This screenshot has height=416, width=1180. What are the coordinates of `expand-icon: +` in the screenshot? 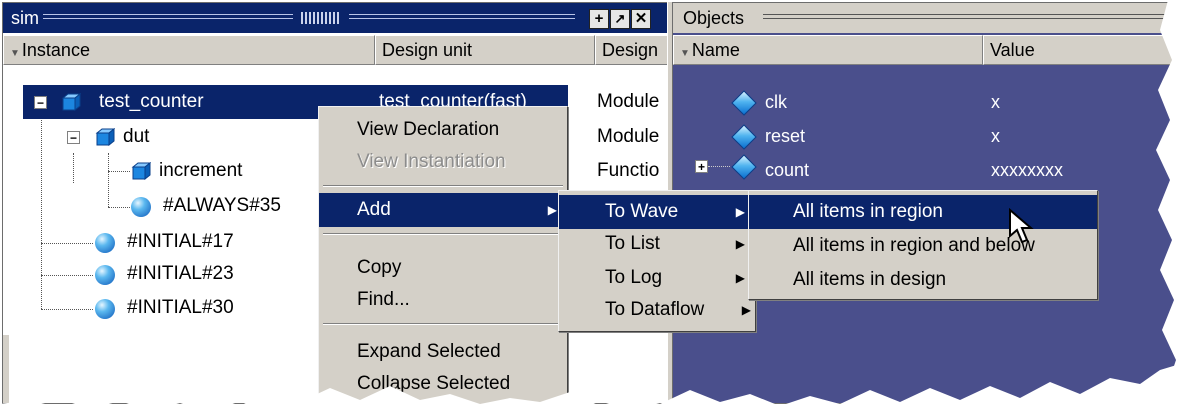 It's located at (701, 166).